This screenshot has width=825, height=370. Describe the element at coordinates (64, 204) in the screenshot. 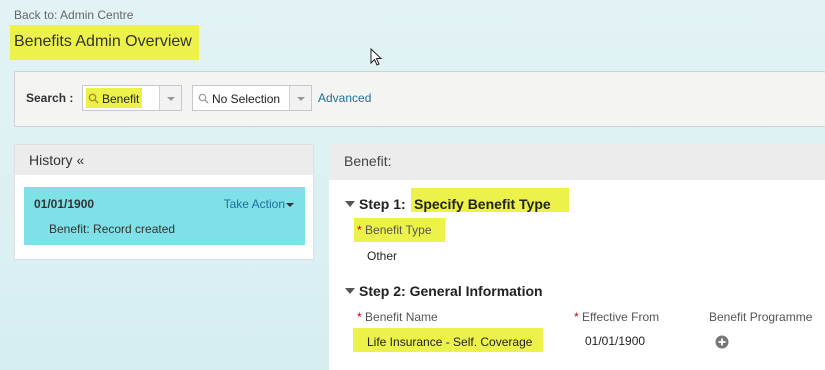

I see `history-item-date: 01/01/1900` at that location.